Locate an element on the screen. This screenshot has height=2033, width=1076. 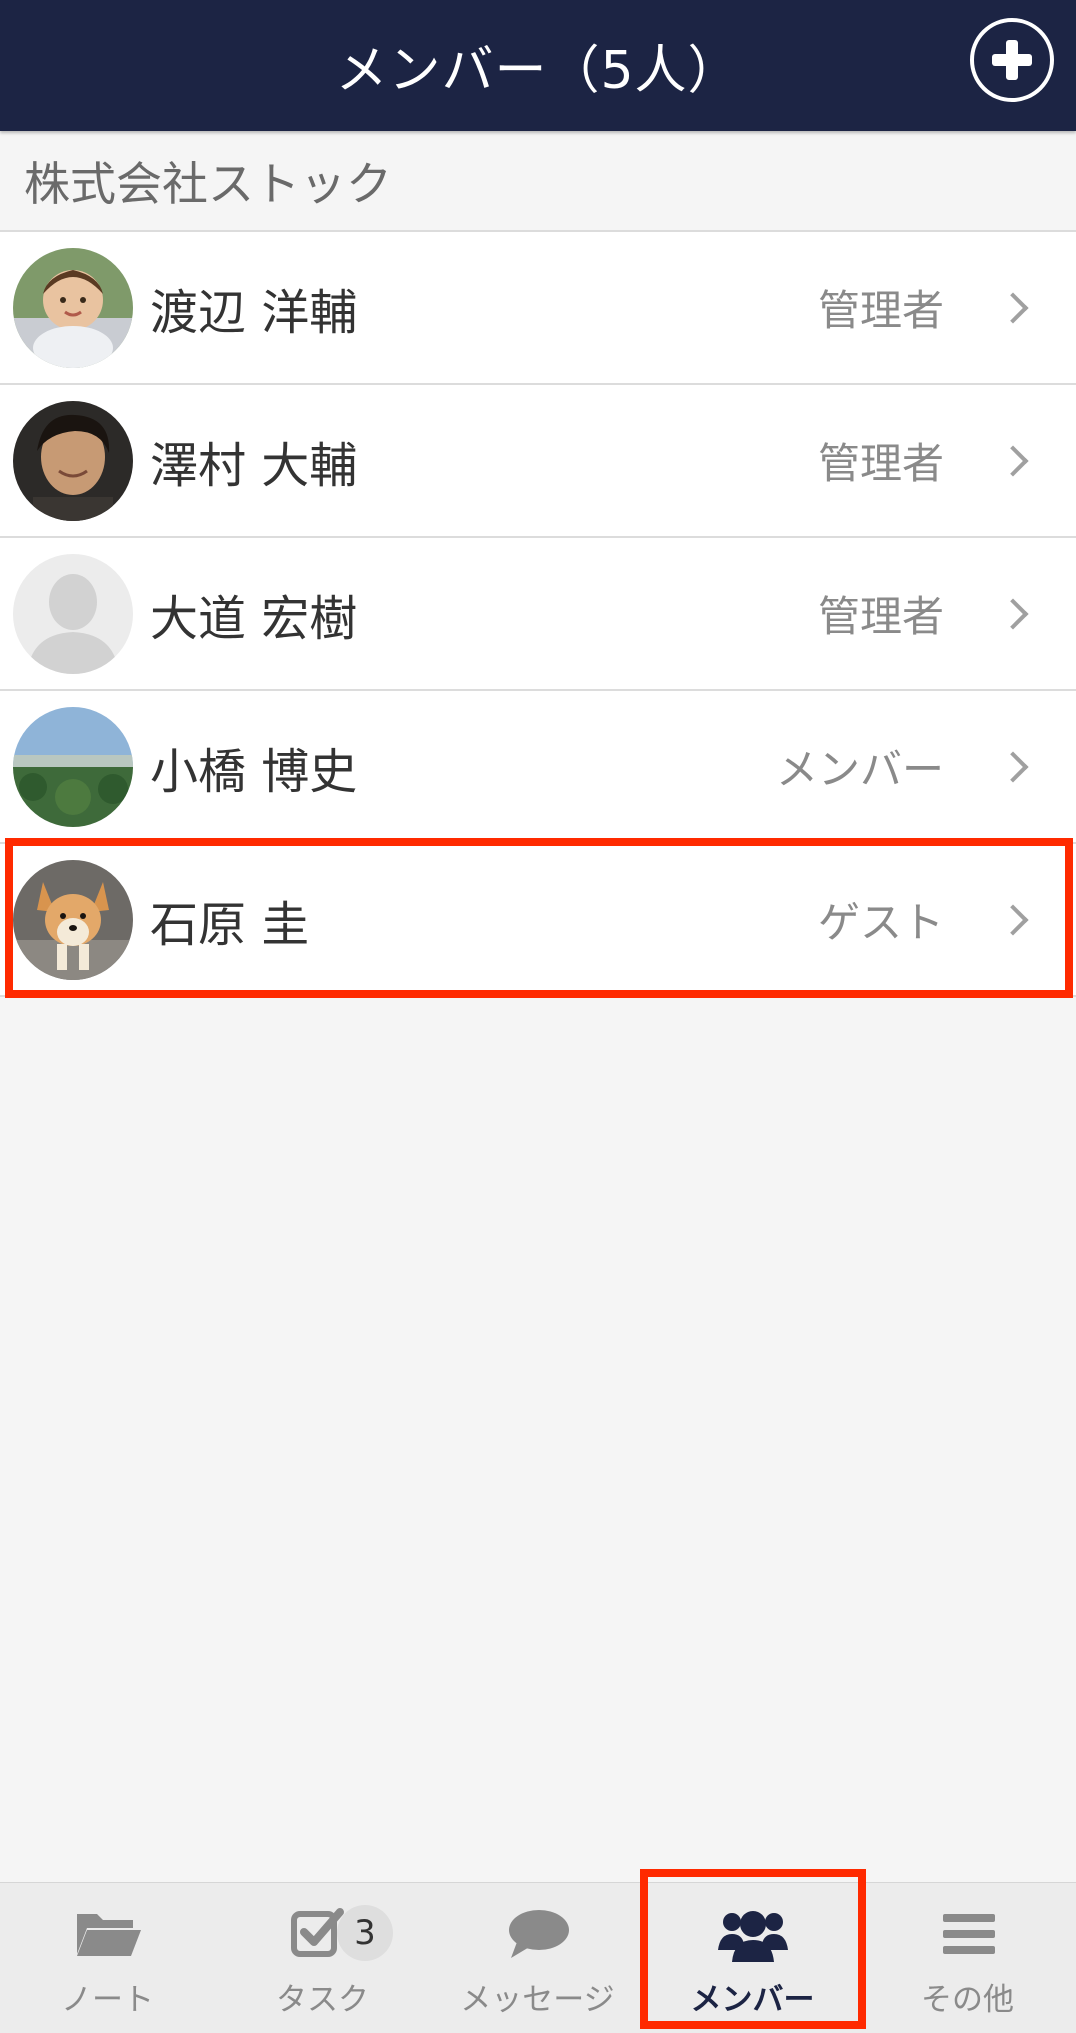
dog-photo-icon is located at coordinates (73, 919).